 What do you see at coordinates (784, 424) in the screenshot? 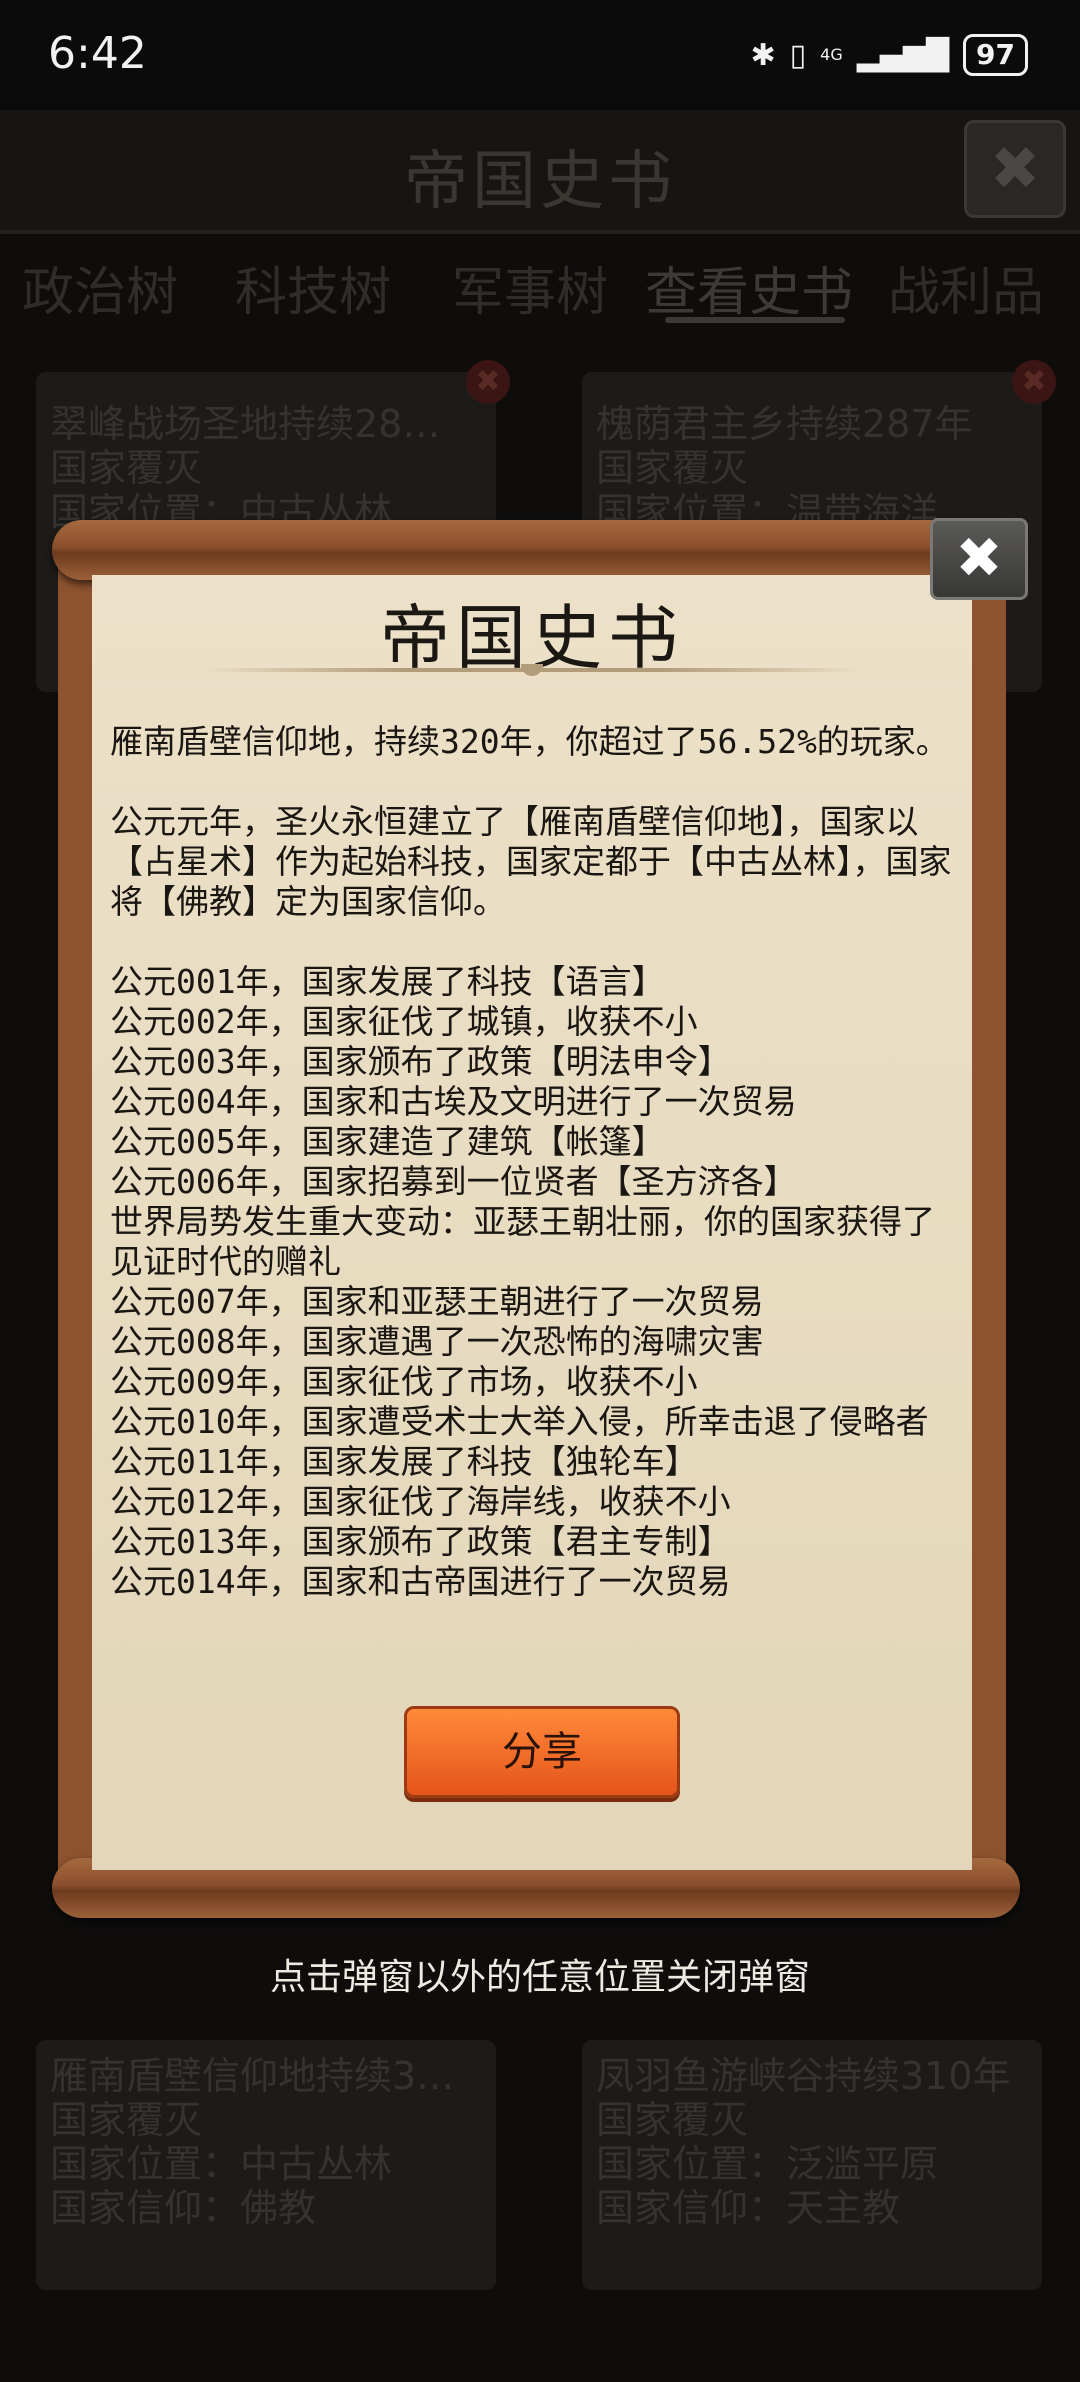
I see `card-title: 槐荫君主乡持续287年` at bounding box center [784, 424].